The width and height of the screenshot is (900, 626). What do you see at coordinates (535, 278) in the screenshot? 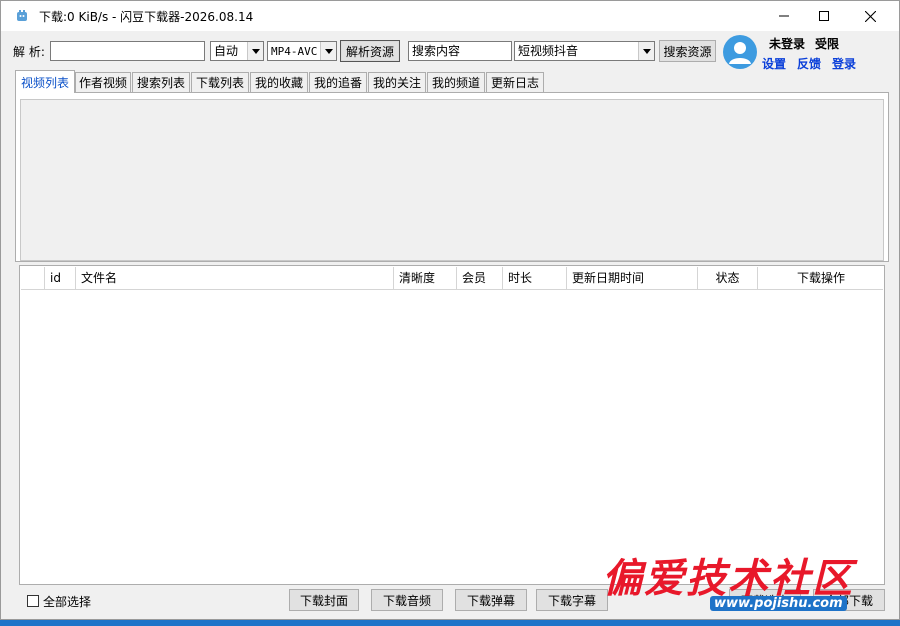
I see `column-header-duration: 时长` at bounding box center [535, 278].